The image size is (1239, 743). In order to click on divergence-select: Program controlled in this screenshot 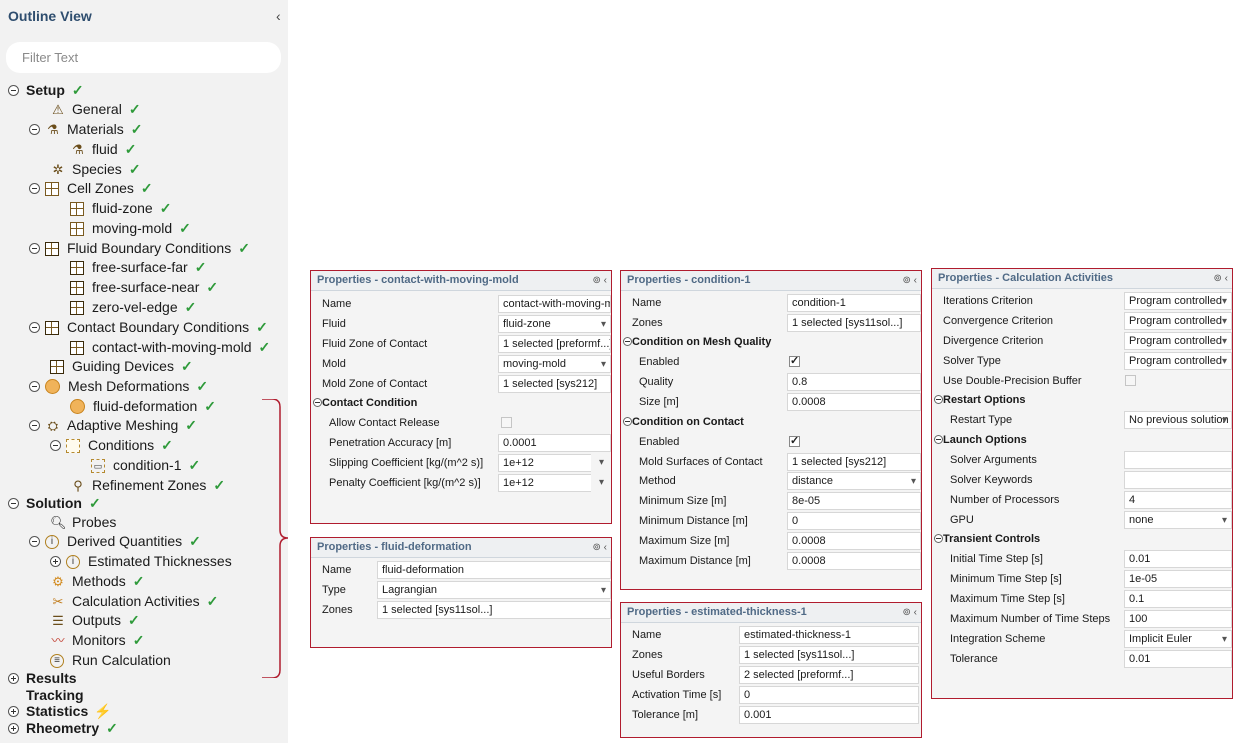, I will do `click(1178, 341)`.